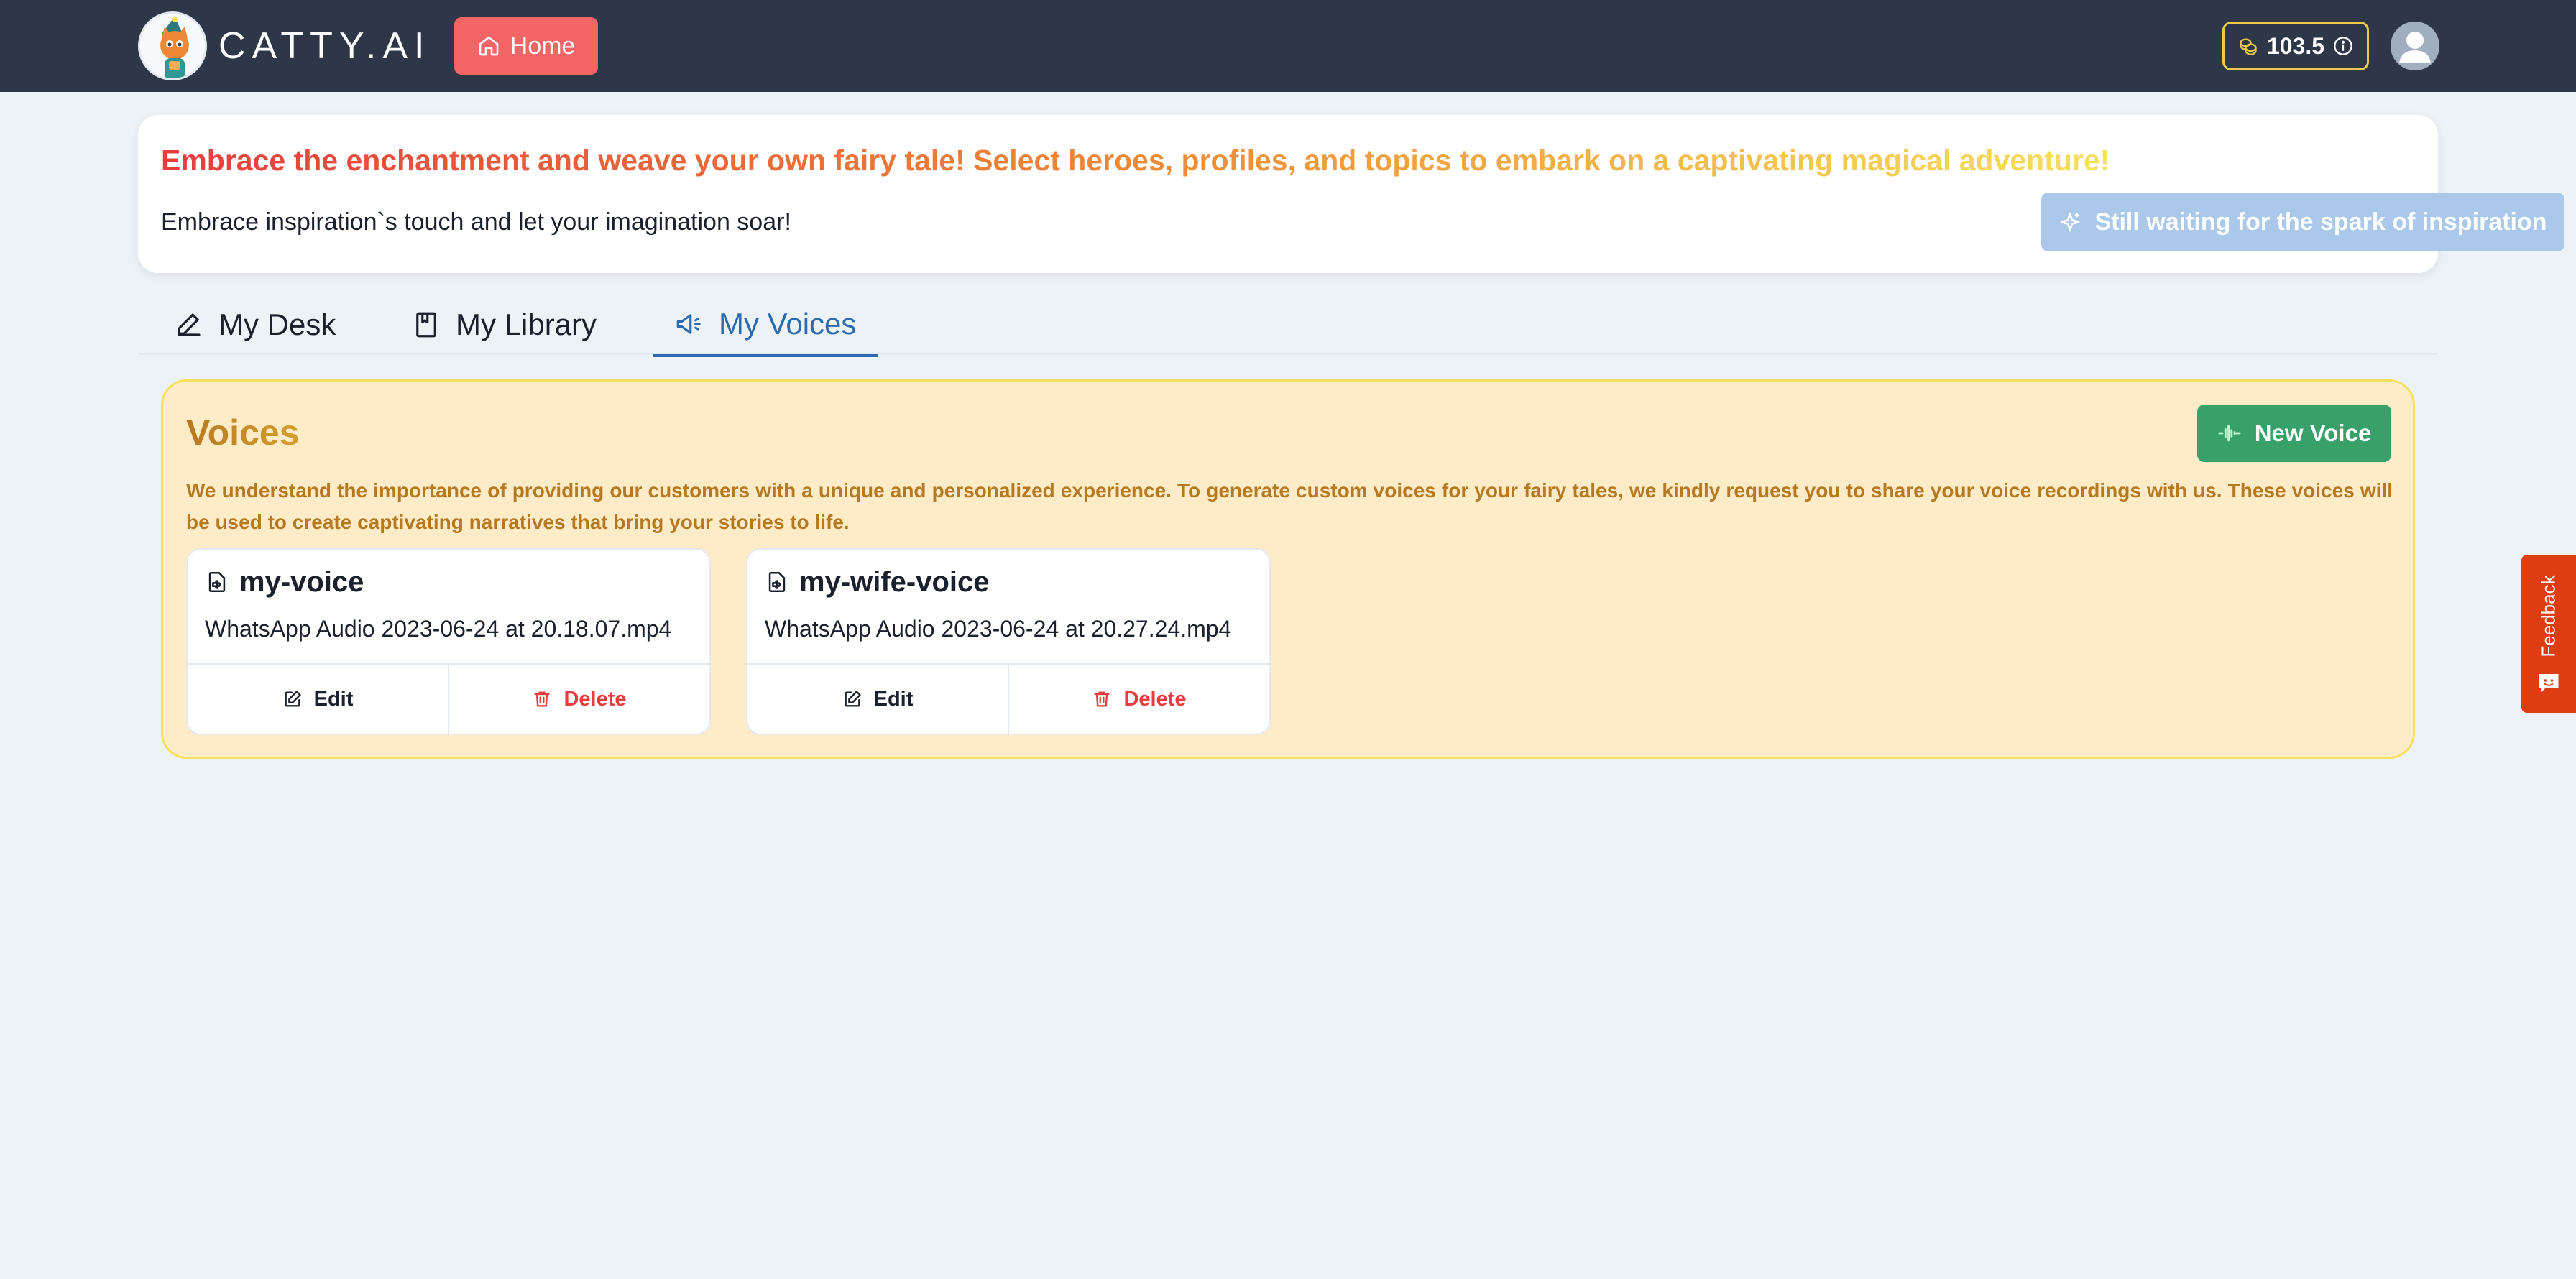 The height and width of the screenshot is (1279, 2576). Describe the element at coordinates (189, 324) in the screenshot. I see `pencil-icon` at that location.